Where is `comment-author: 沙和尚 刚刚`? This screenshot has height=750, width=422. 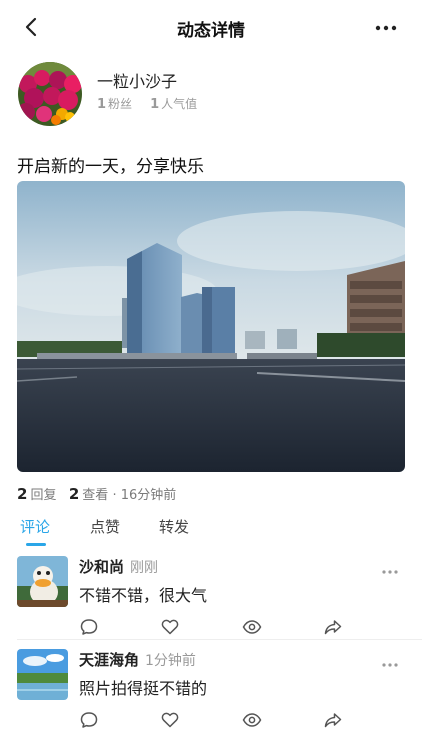 comment-author: 沙和尚 刚刚 is located at coordinates (118, 566).